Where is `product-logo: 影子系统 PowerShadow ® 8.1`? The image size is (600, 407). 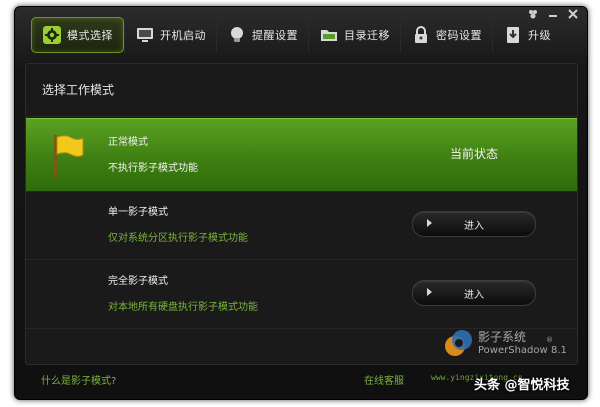 product-logo: 影子系统 PowerShadow ® 8.1 is located at coordinates (507, 343).